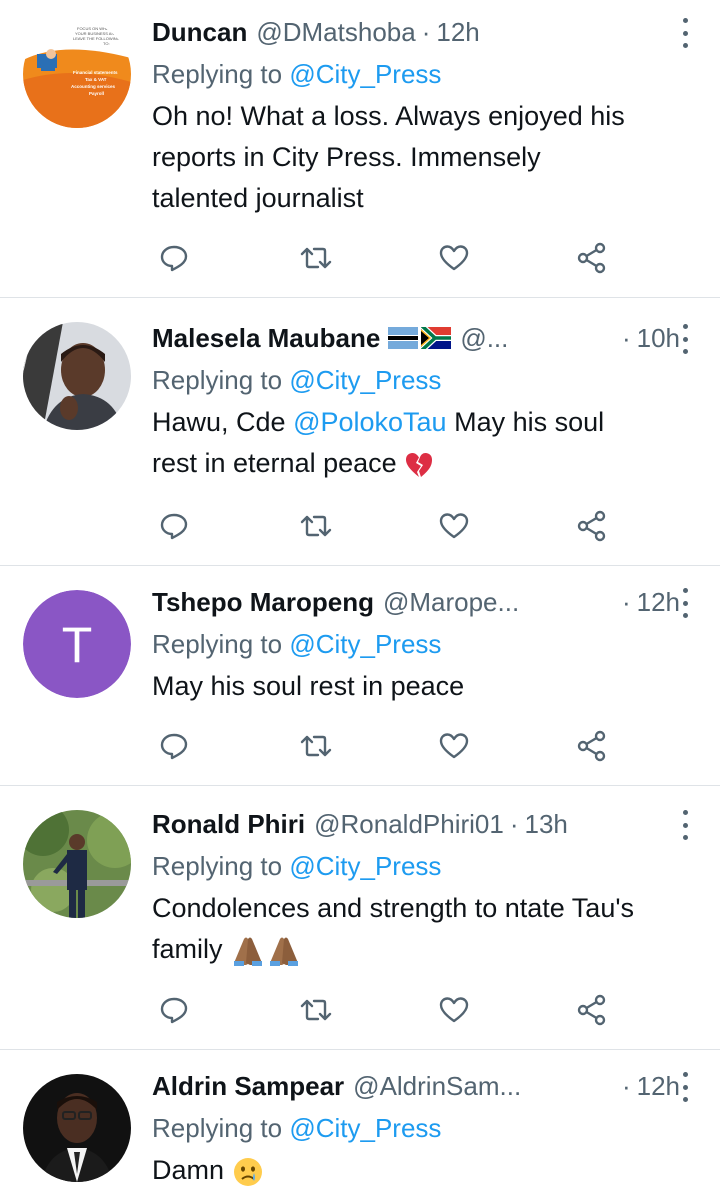 The image size is (720, 1196). I want to click on user-handle: @RonaldPhiri01, so click(409, 824).